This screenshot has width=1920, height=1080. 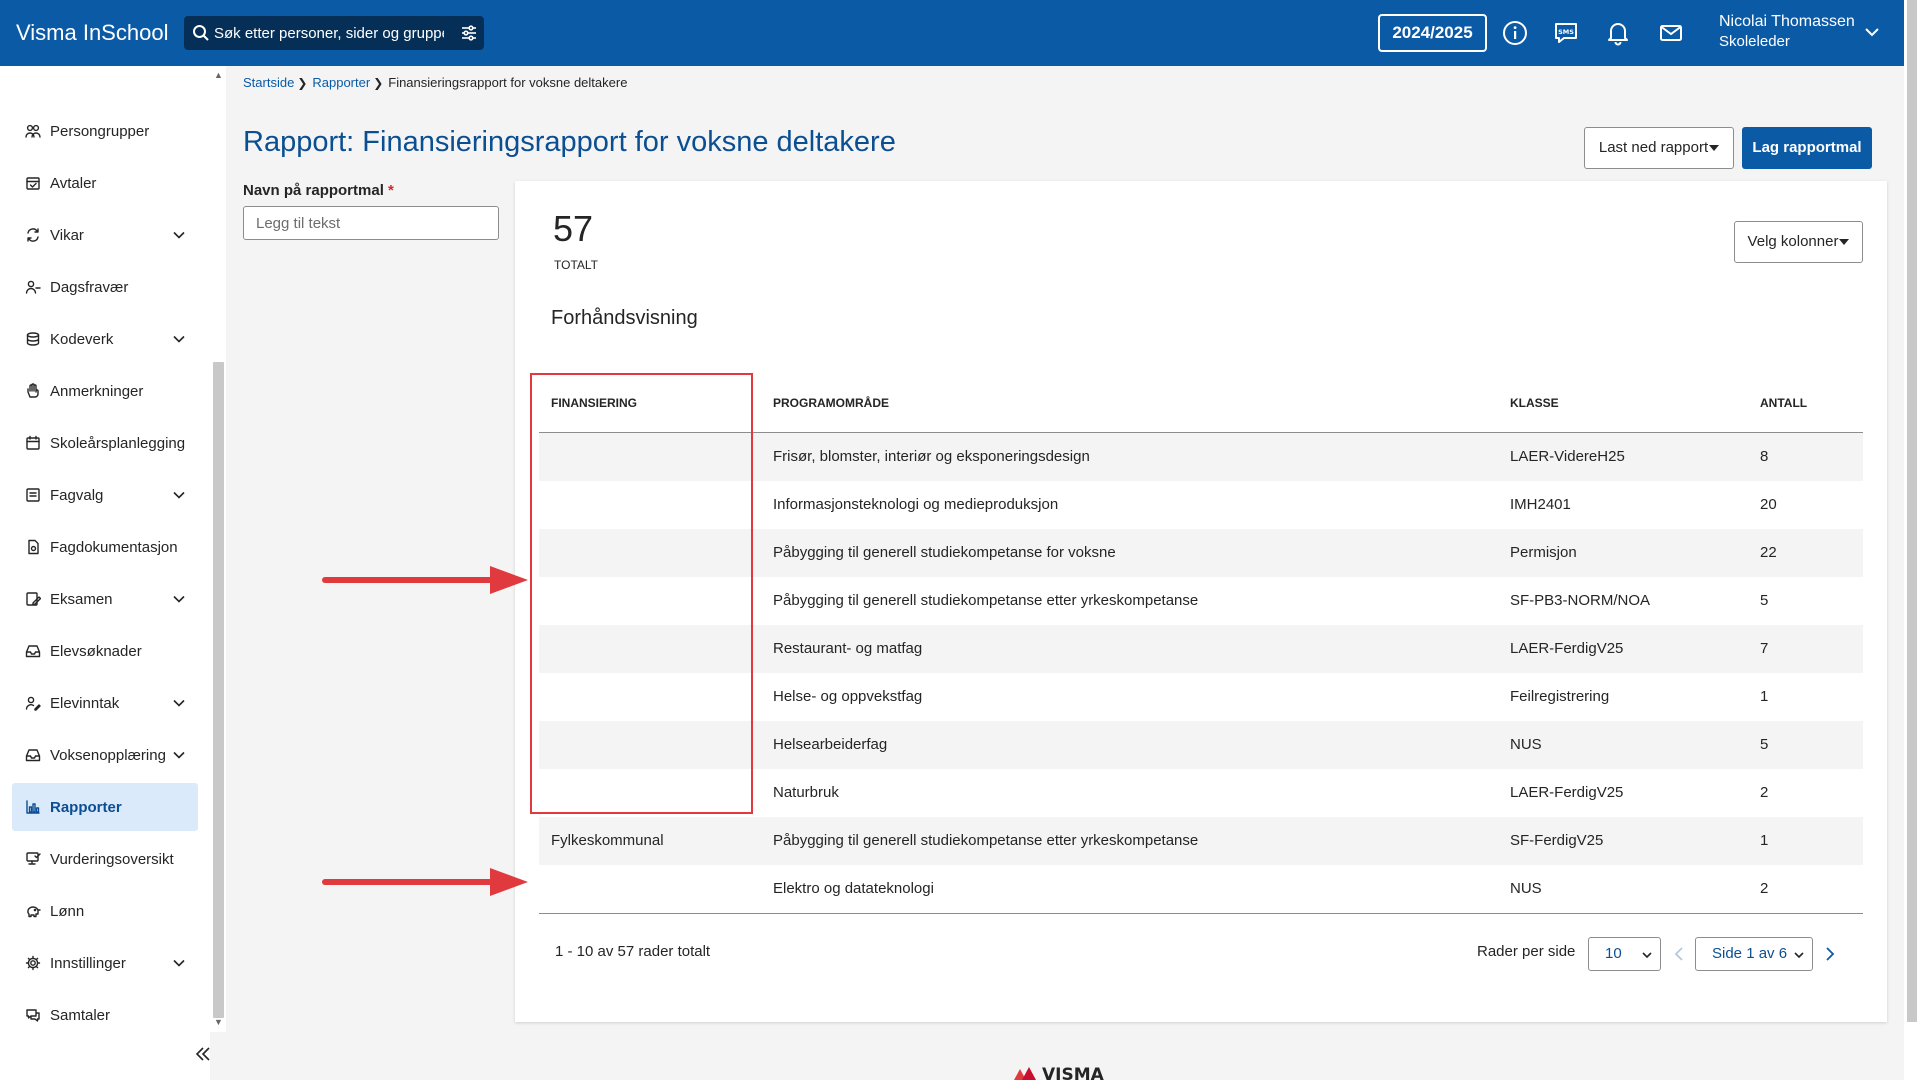 I want to click on sidebar-item-persongrupper: Persongrupper, so click(x=105, y=131).